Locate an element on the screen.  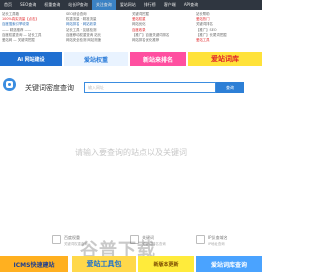
link-item: 爱站工具 is located at coordinates (226, 40).